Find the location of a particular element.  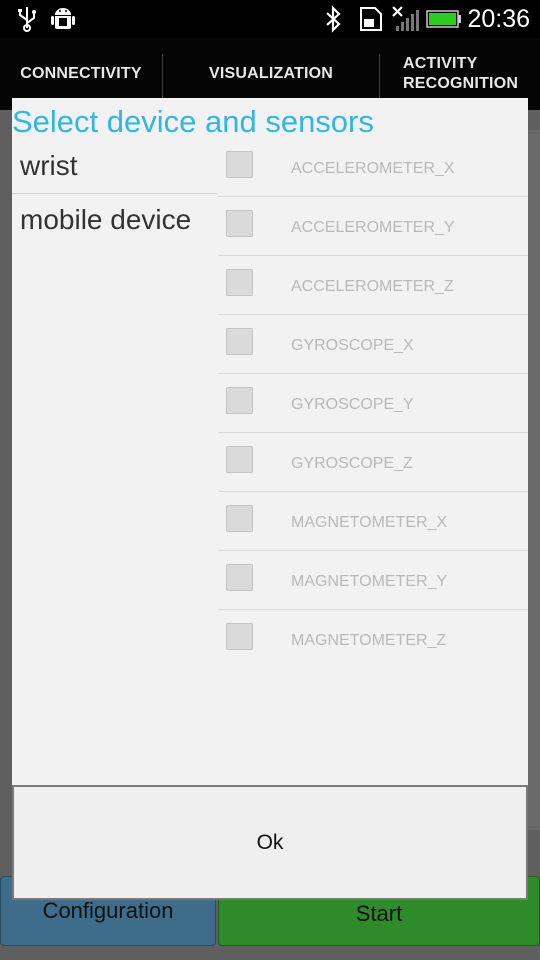

sensor-row-gyroscope-y: GYROSCOPE_Y is located at coordinates (373, 403).